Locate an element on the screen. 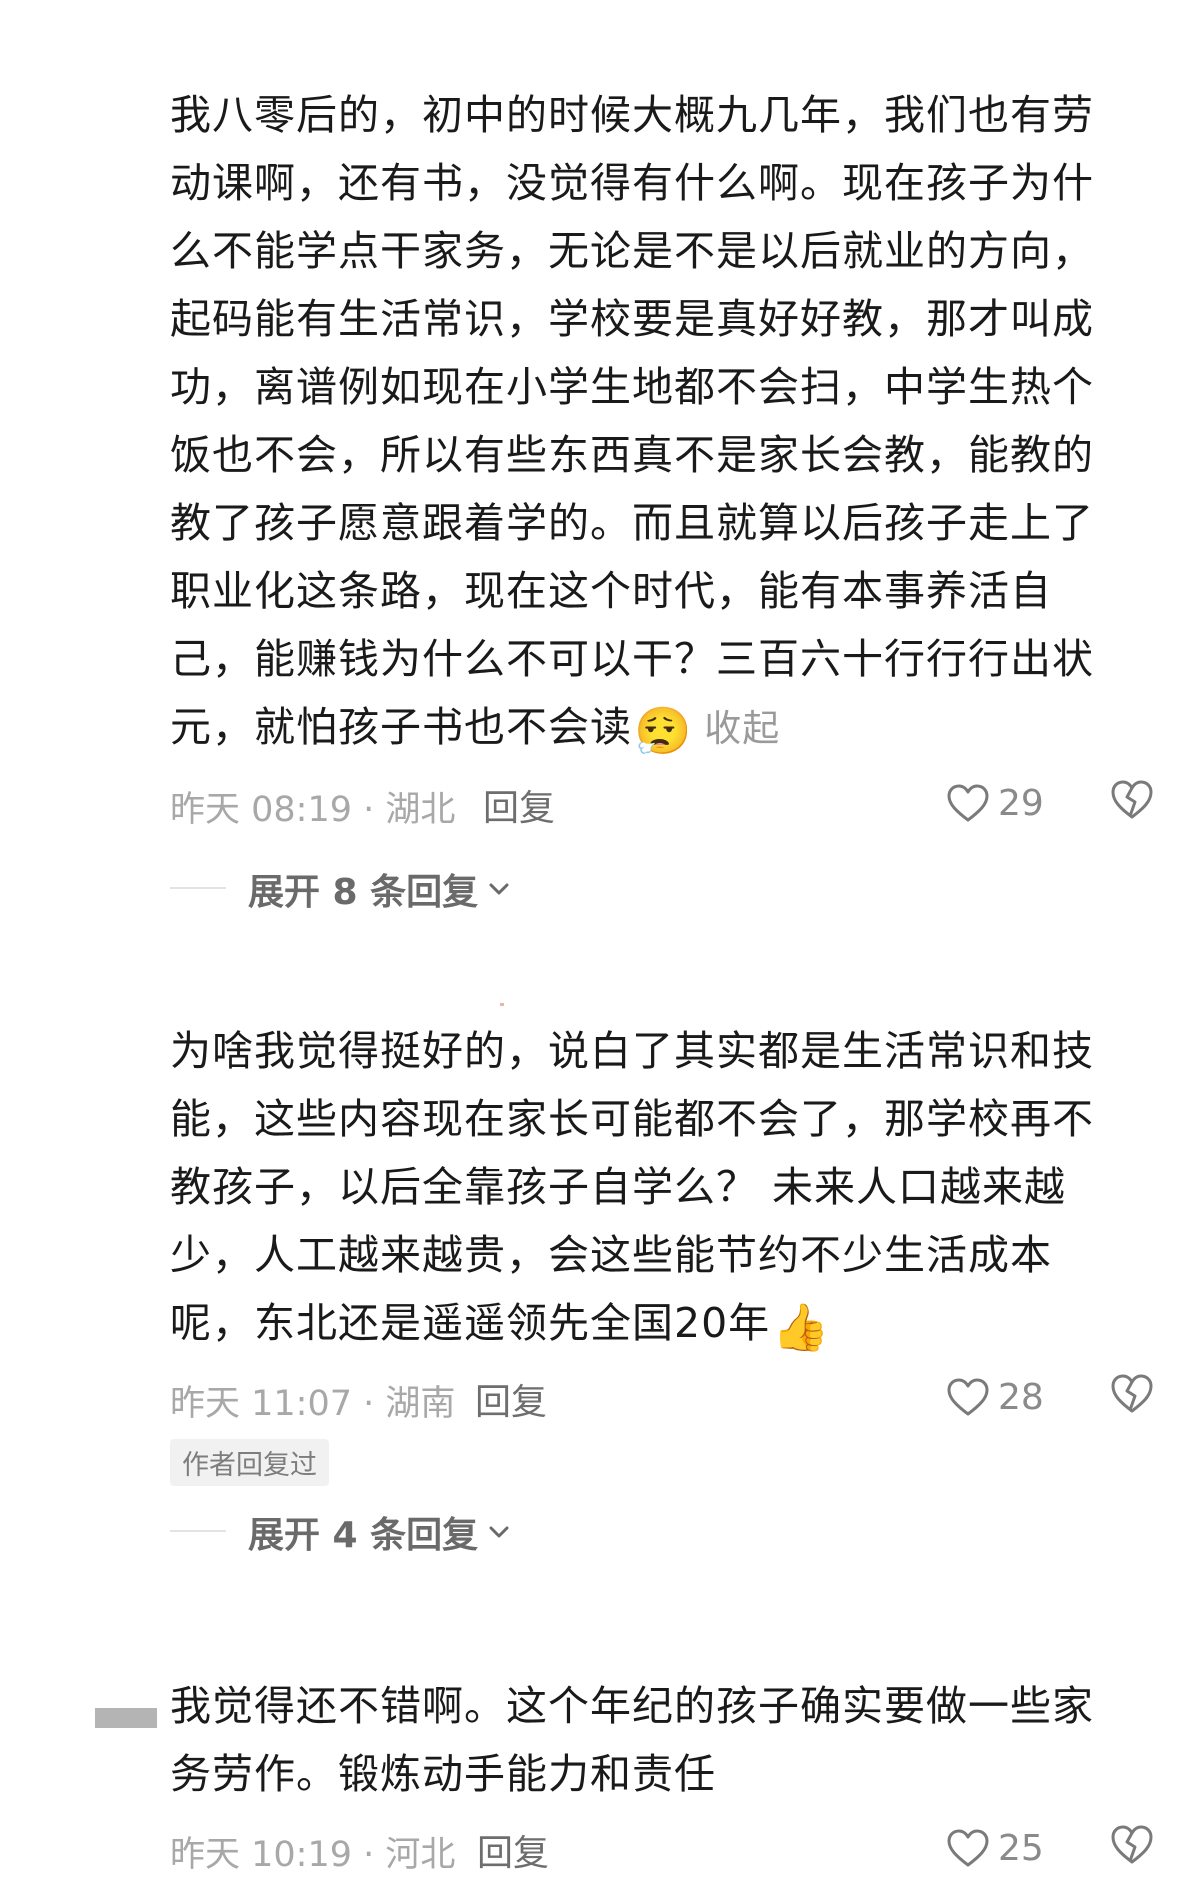 The image size is (1200, 1882). expand-replies-row: 展开 4 条回复 is located at coordinates (650, 1530).